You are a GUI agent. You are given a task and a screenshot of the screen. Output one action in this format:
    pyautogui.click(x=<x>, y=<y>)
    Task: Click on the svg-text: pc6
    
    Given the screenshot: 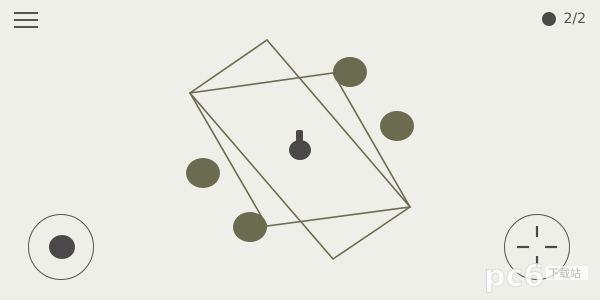 What is the action you would take?
    pyautogui.click(x=514, y=276)
    